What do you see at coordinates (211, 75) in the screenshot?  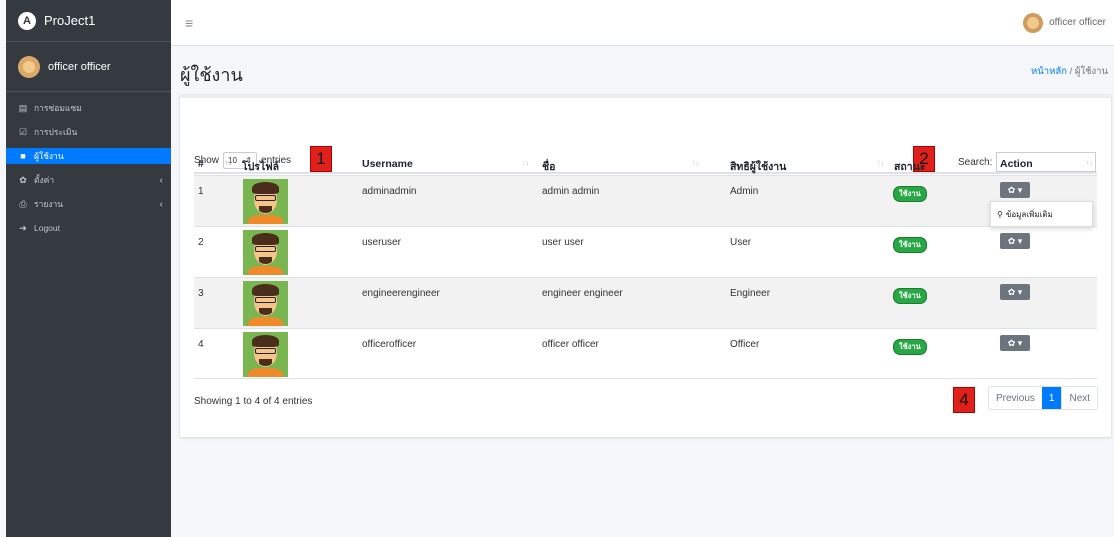 I see `page-title: ผู้ใช้งาน` at bounding box center [211, 75].